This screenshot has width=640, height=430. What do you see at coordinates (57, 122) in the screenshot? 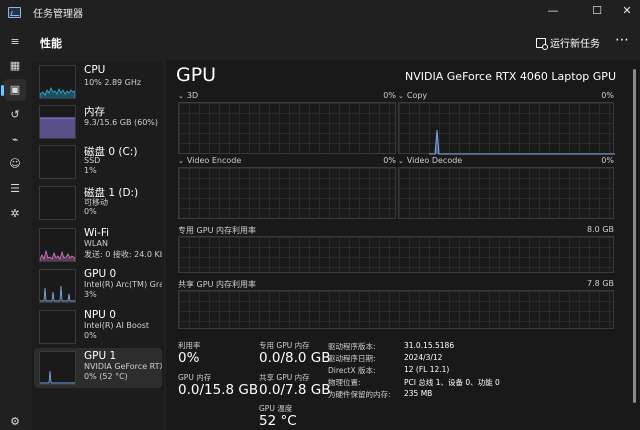
I see `memory-thumbnail-graph` at bounding box center [57, 122].